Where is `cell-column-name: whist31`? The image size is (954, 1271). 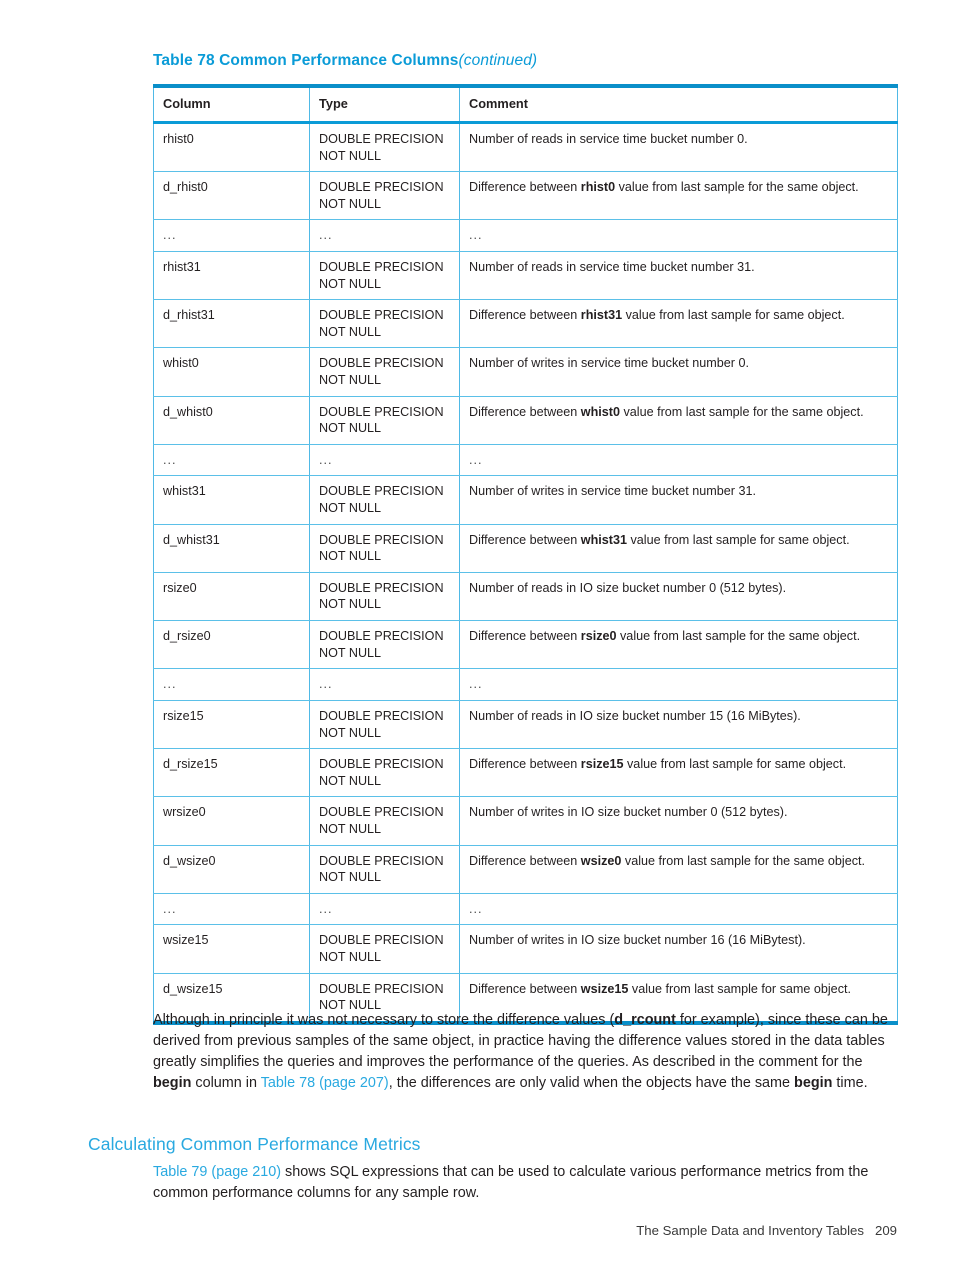
cell-column-name: whist31 is located at coordinates (231, 500).